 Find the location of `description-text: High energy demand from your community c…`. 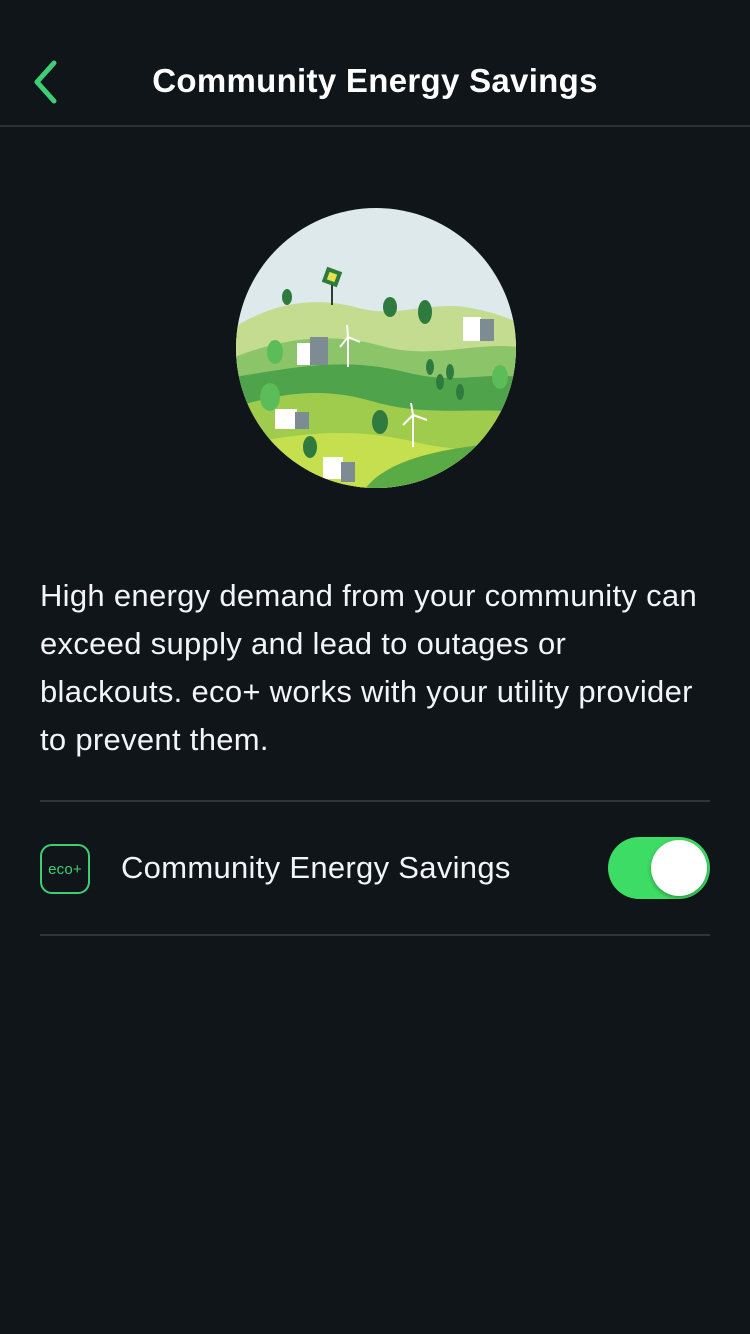

description-text: High energy demand from your community c… is located at coordinates (368, 667).